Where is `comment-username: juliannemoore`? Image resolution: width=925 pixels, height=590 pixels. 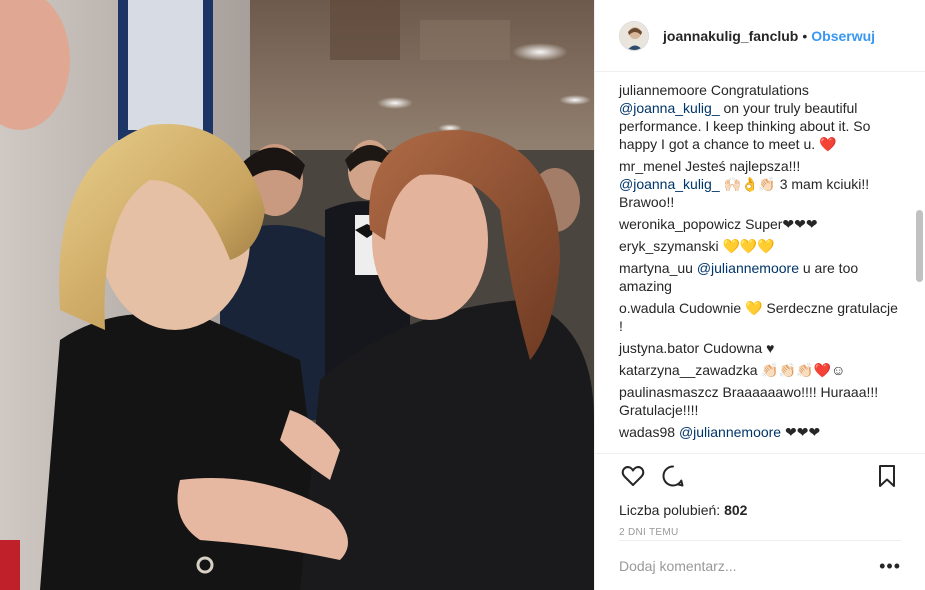
comment-username: juliannemoore is located at coordinates (663, 90).